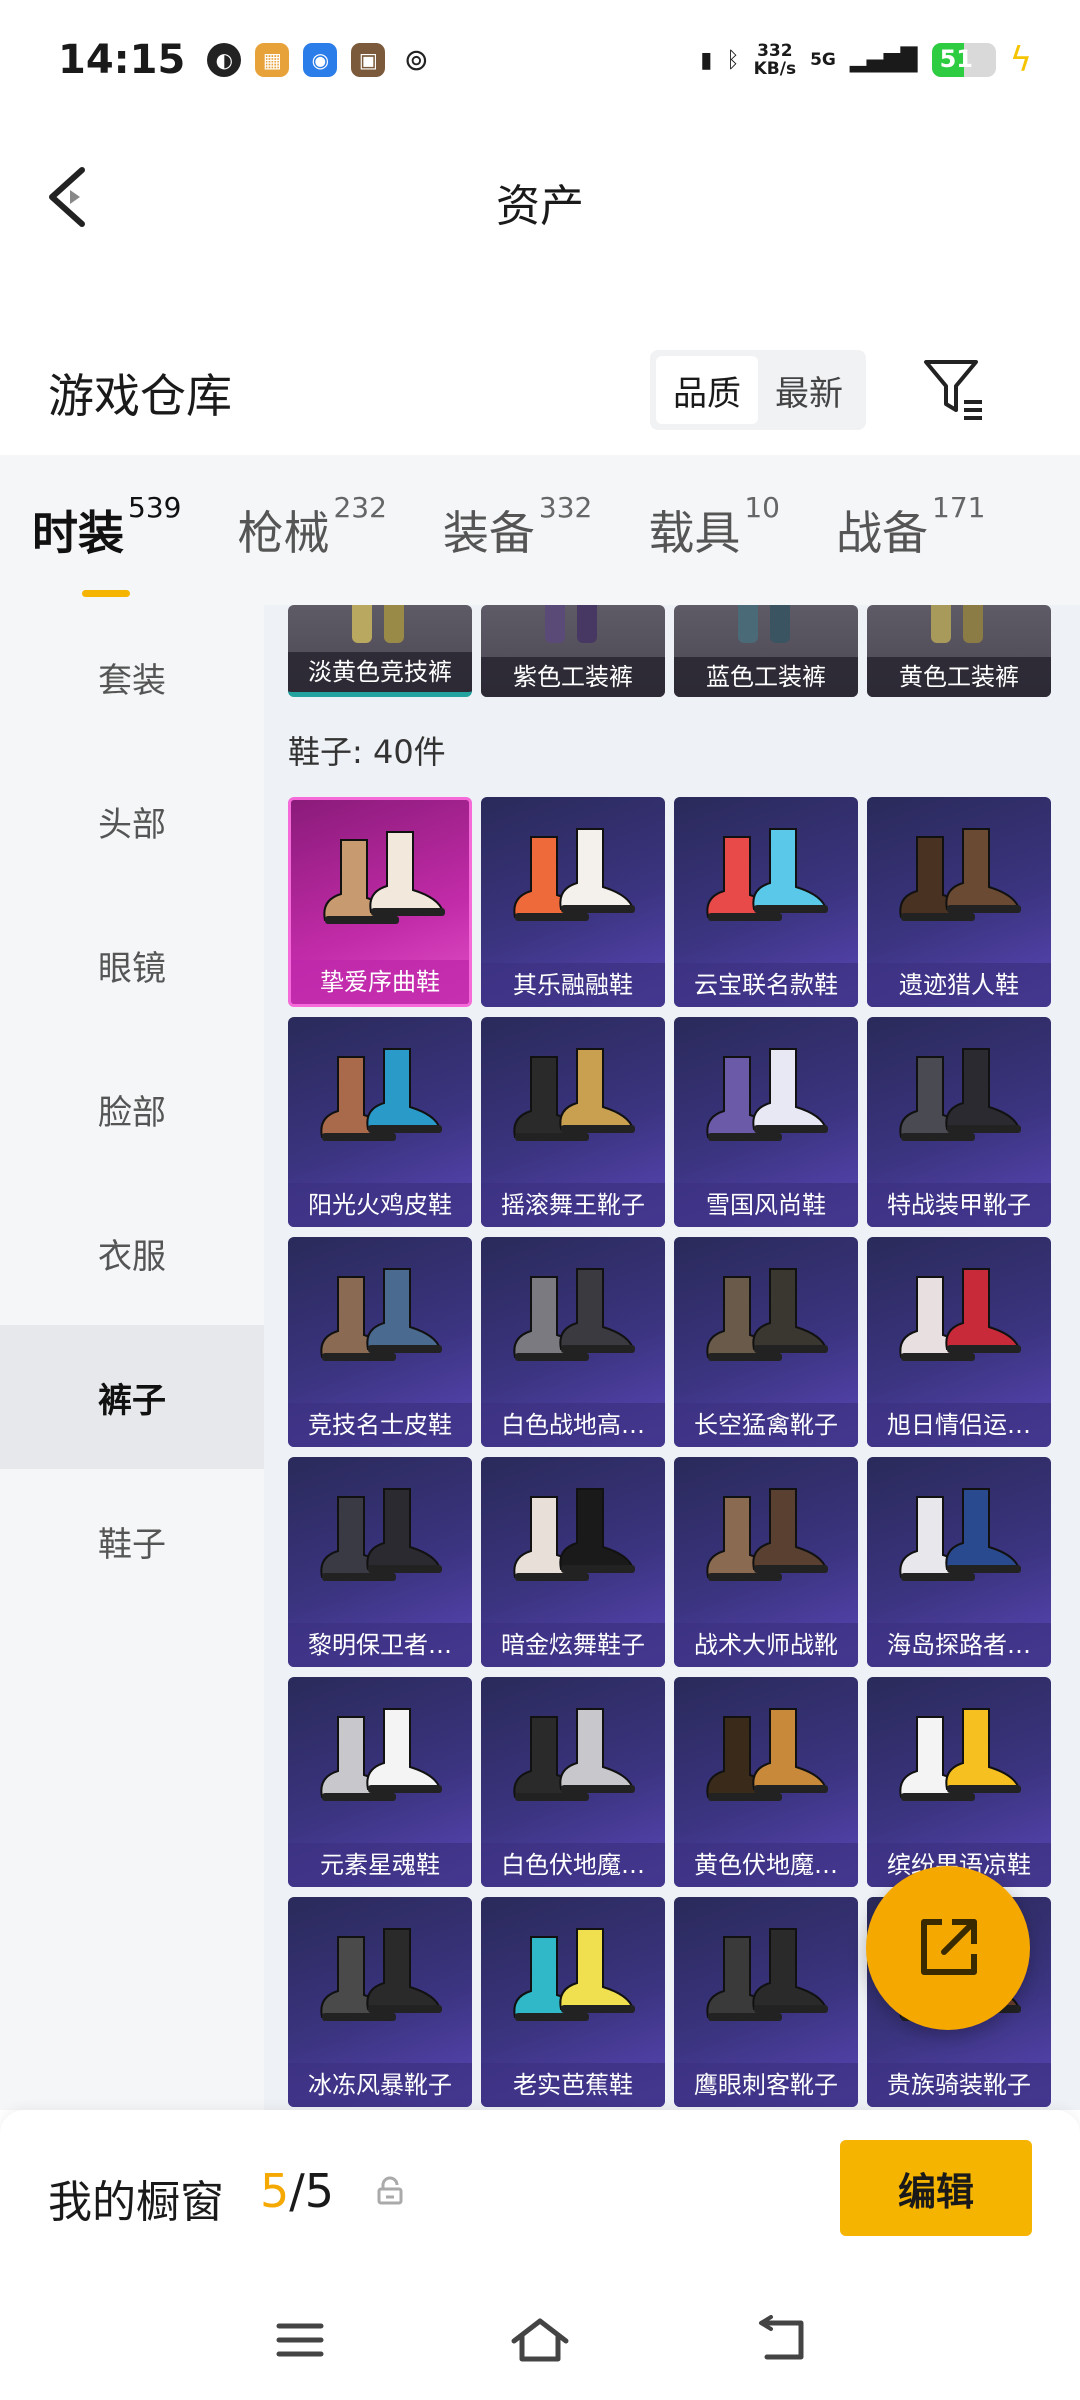 The image size is (1080, 2400). What do you see at coordinates (311, 527) in the screenshot?
I see `tab-guns: 枪械 232` at bounding box center [311, 527].